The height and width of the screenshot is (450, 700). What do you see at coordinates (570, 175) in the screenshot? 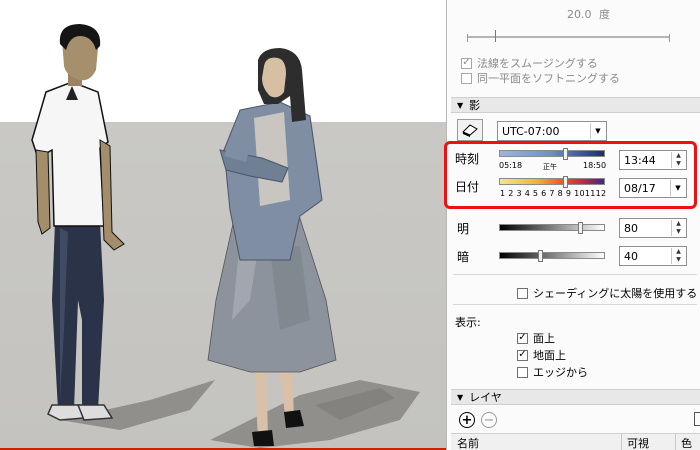
I see `time-date-highlight` at bounding box center [570, 175].